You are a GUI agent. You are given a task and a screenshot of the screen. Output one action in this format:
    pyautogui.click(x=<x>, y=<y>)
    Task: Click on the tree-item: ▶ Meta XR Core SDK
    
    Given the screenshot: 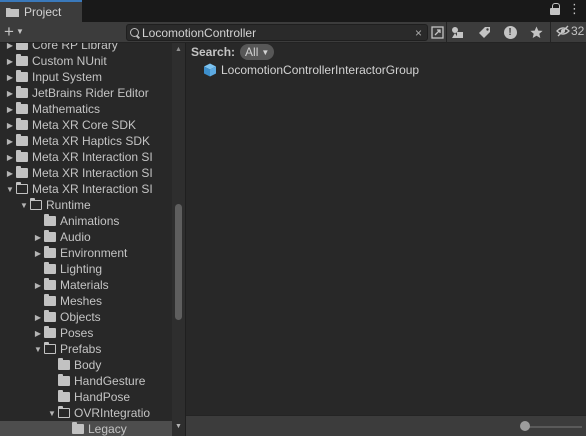 What is the action you would take?
    pyautogui.click(x=86, y=125)
    